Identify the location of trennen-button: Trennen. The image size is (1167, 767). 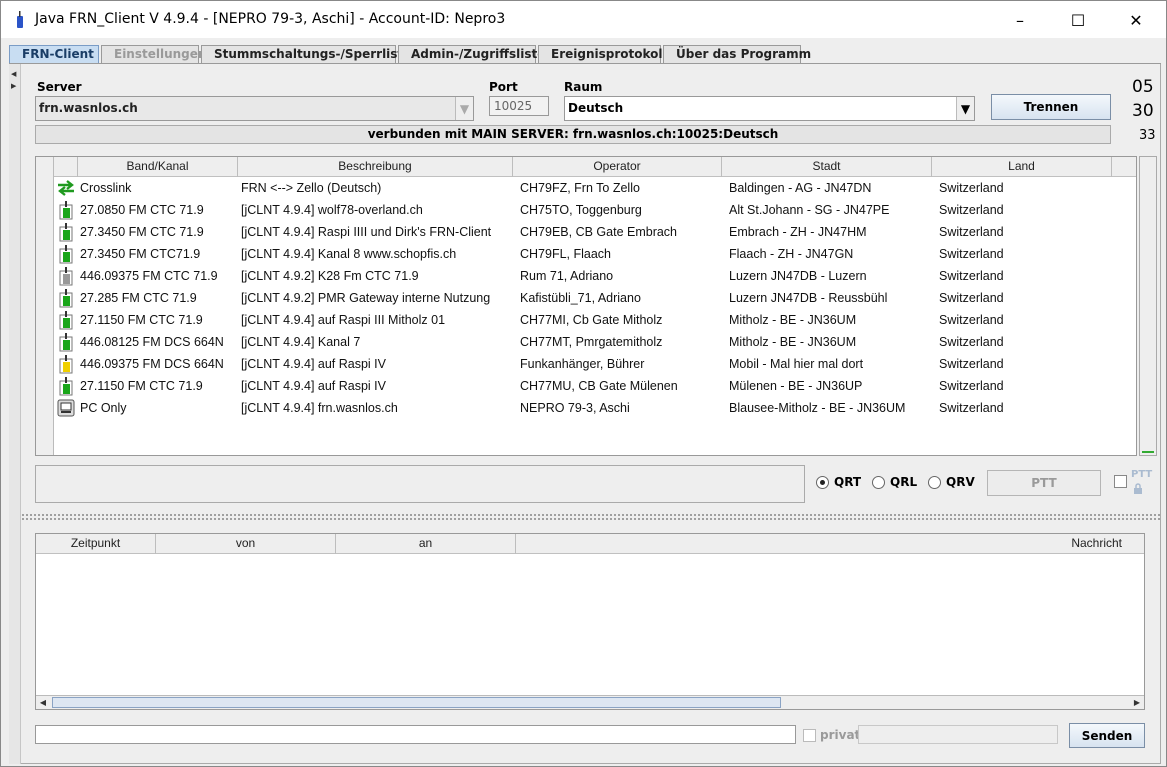
(1051, 107).